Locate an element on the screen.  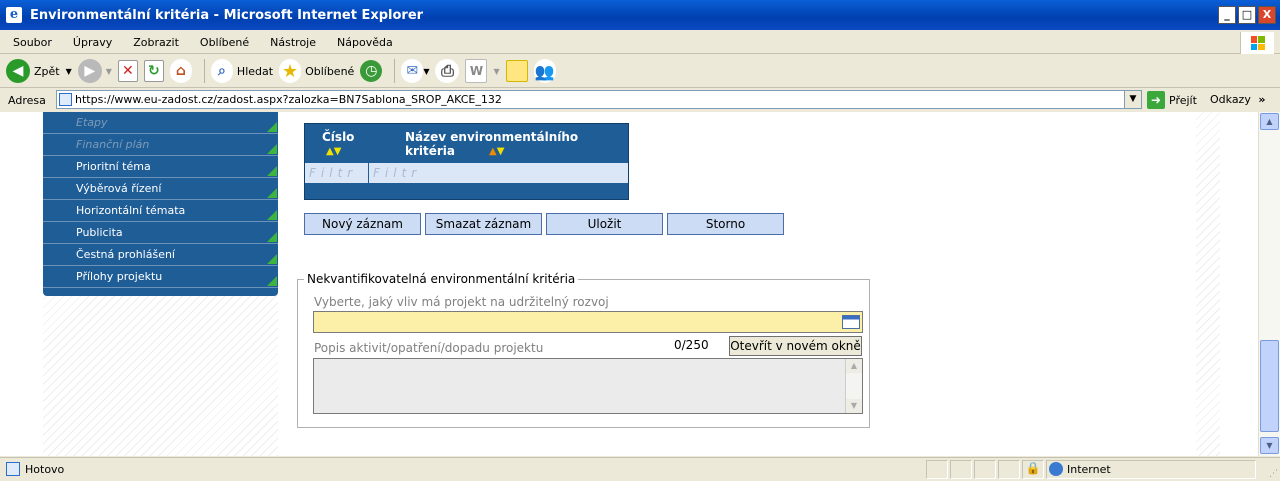
save-button: Uložit is located at coordinates (604, 224).